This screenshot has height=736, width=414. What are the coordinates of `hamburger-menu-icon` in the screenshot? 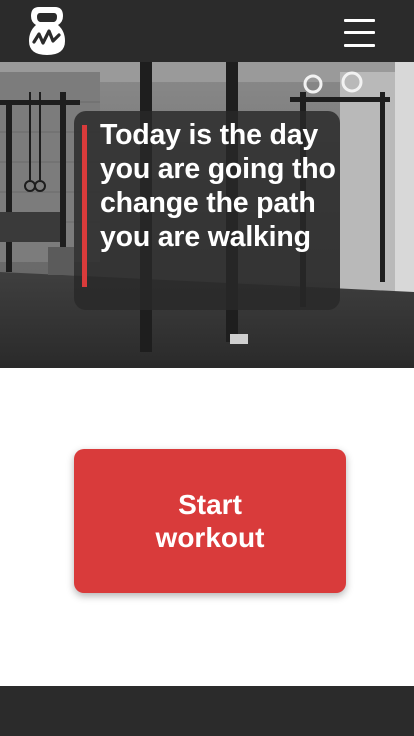 It's located at (359, 33).